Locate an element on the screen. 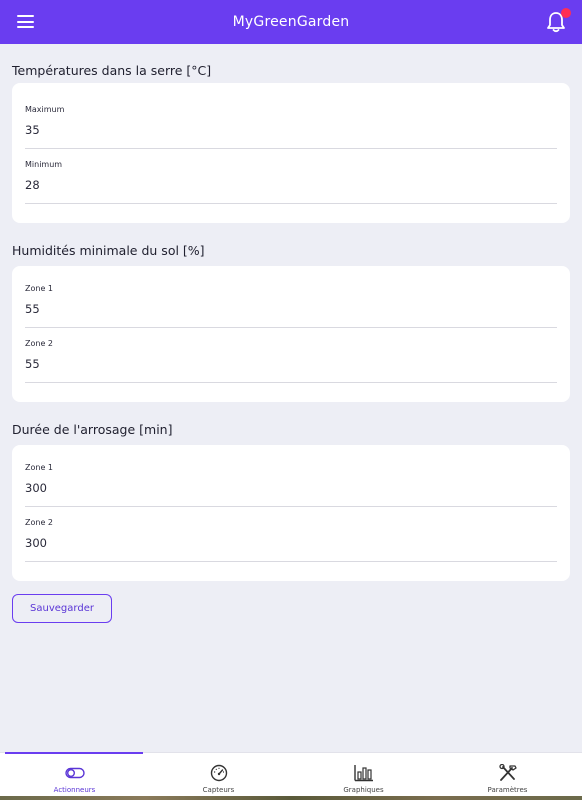 The image size is (582, 800). temperature-max-field: Maximum is located at coordinates (291, 127).